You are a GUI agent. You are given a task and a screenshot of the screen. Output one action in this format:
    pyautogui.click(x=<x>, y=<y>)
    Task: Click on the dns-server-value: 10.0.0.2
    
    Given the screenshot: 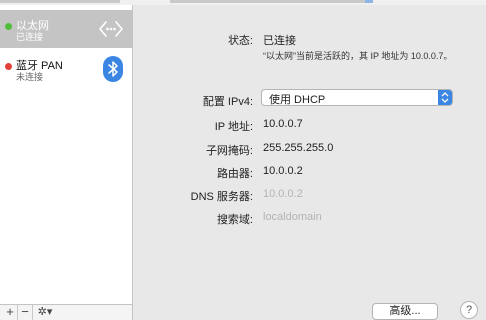 What is the action you would take?
    pyautogui.click(x=283, y=194)
    